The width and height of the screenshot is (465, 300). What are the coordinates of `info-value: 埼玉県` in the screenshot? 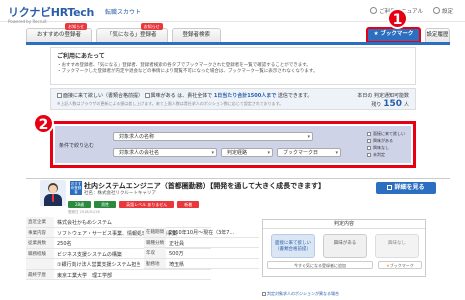 It's located at (177, 264).